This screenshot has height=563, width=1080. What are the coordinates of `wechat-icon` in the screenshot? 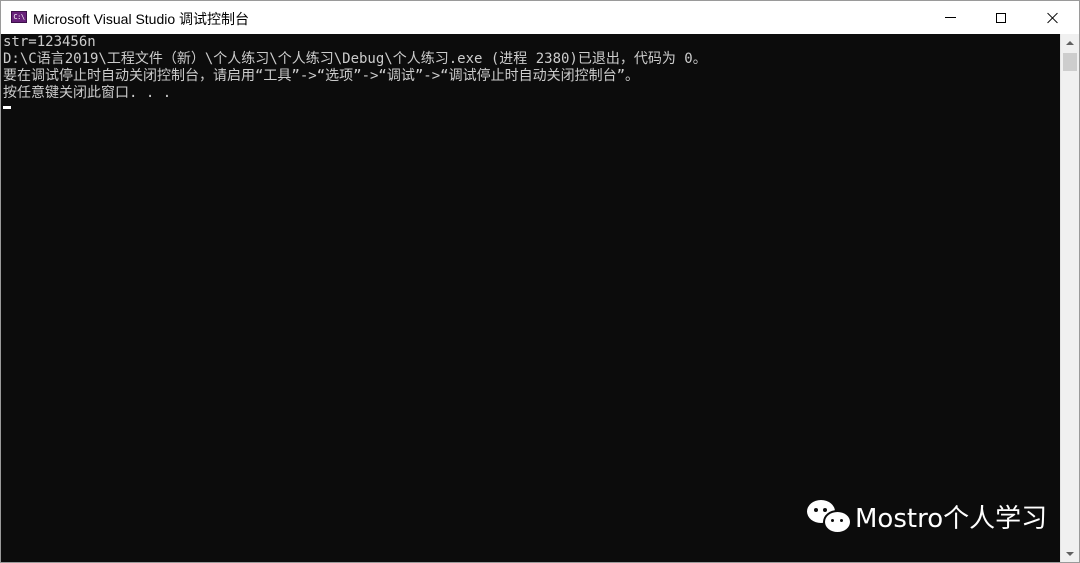 It's located at (829, 516).